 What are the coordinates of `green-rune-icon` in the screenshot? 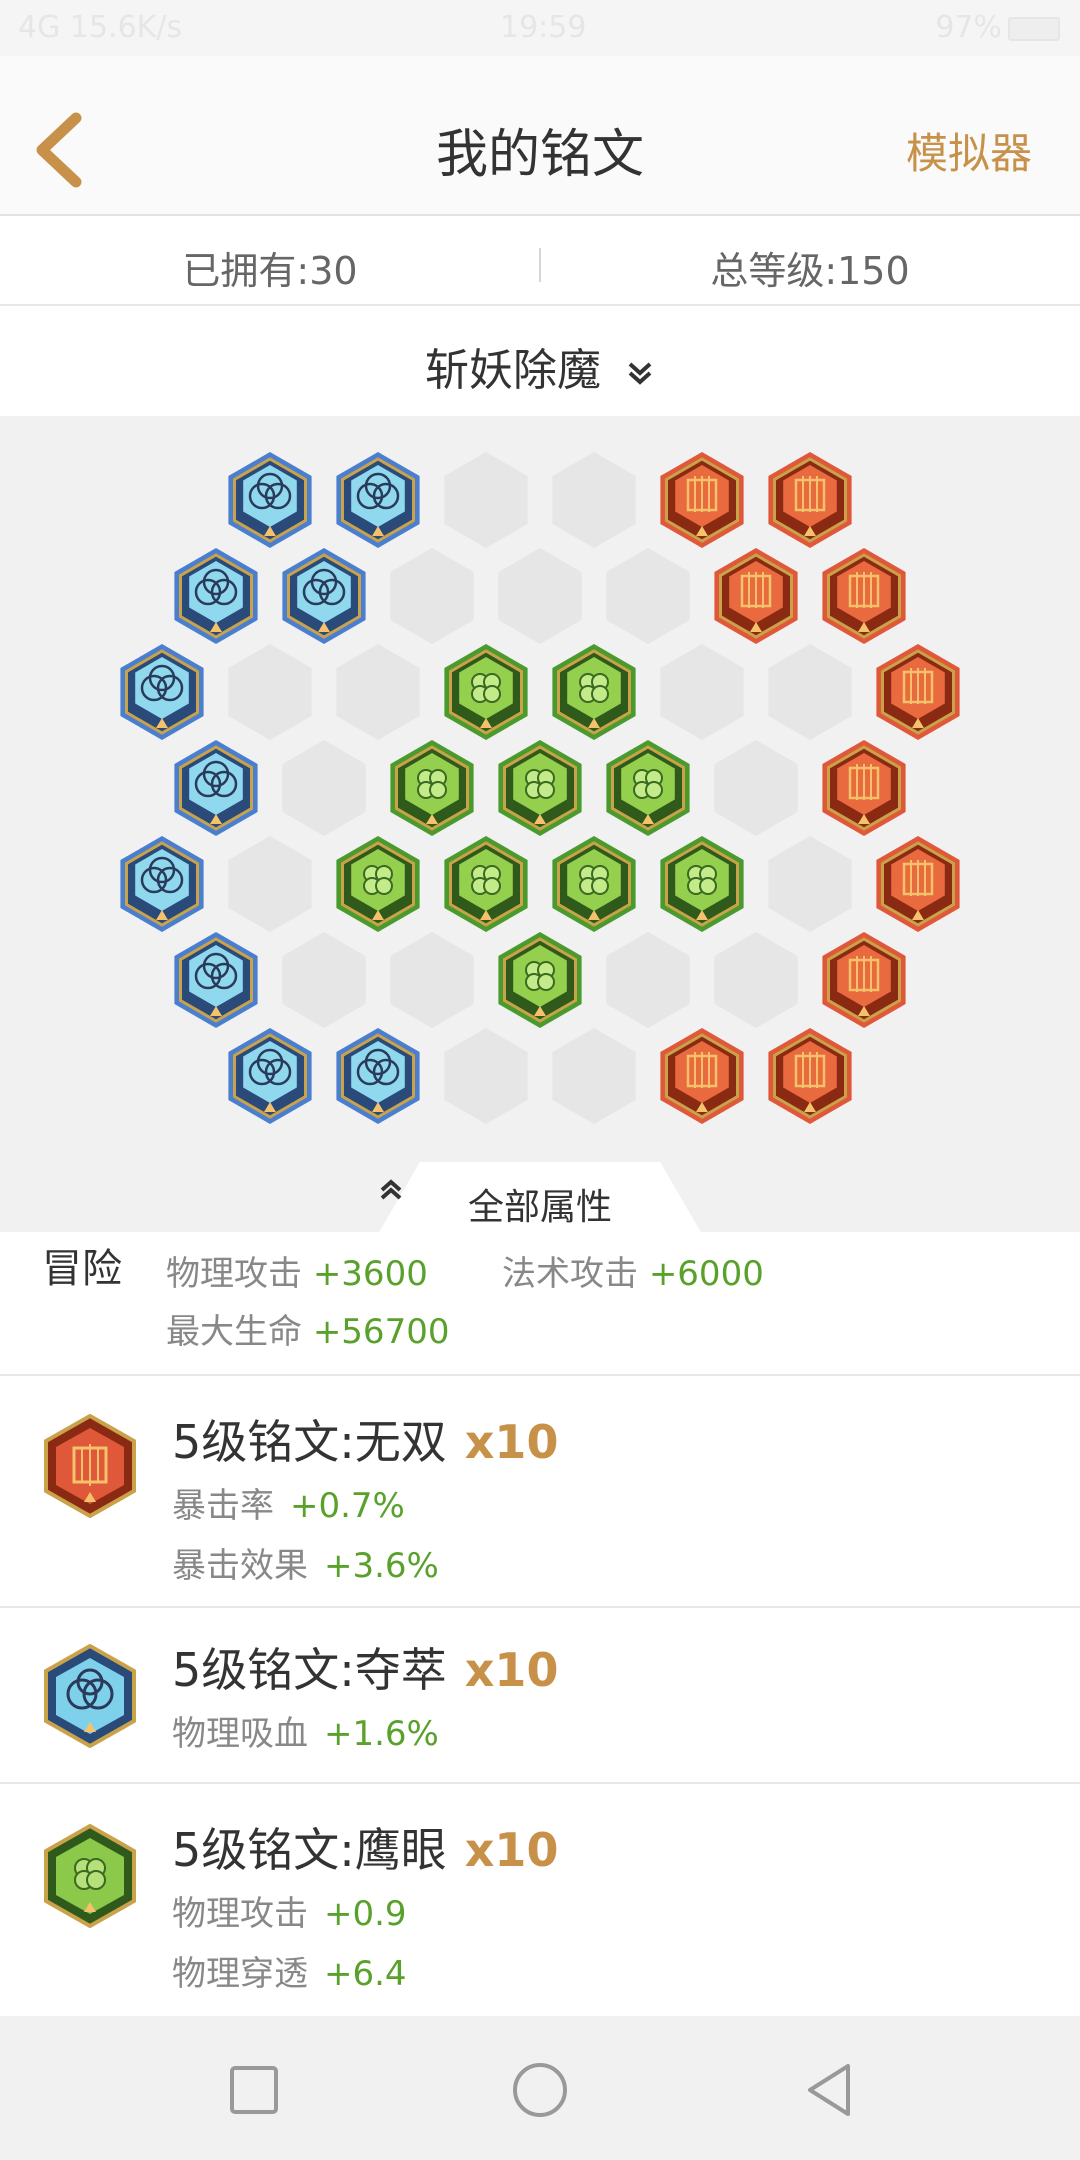 It's located at (90, 1876).